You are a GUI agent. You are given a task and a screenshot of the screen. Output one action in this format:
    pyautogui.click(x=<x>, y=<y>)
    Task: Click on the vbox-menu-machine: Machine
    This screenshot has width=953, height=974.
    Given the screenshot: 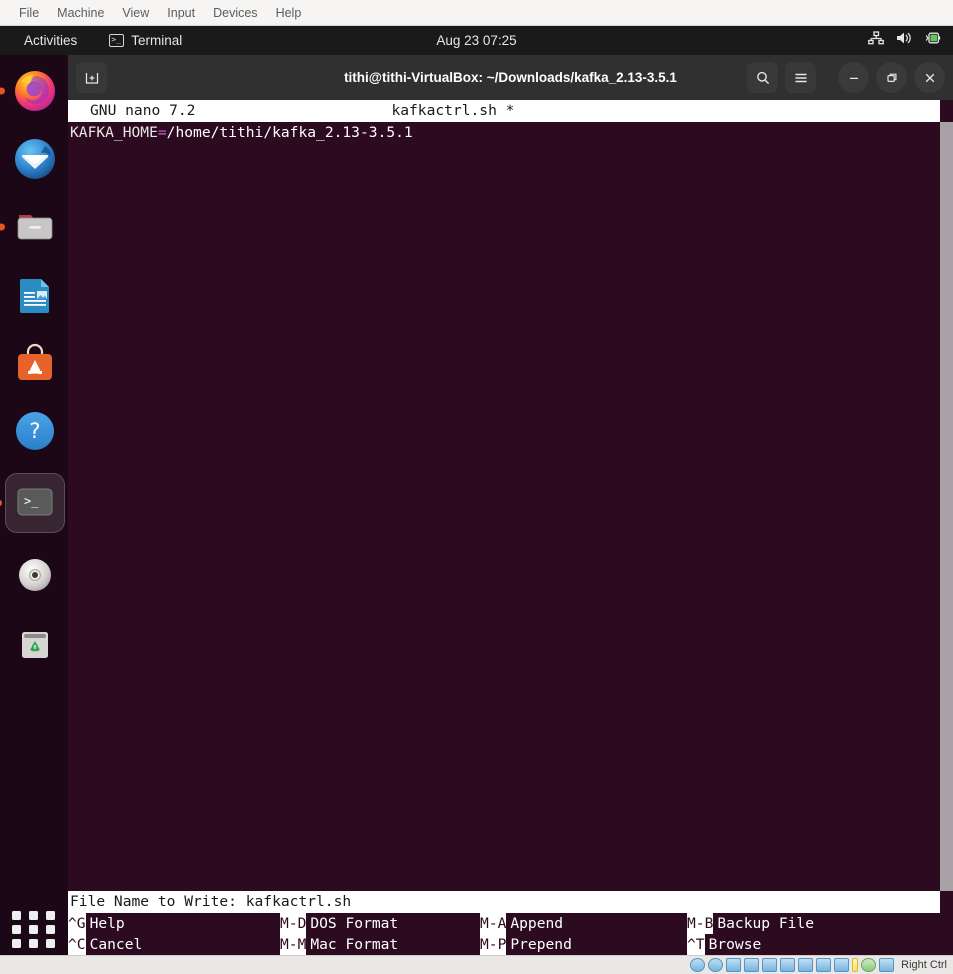 What is the action you would take?
    pyautogui.click(x=80, y=13)
    